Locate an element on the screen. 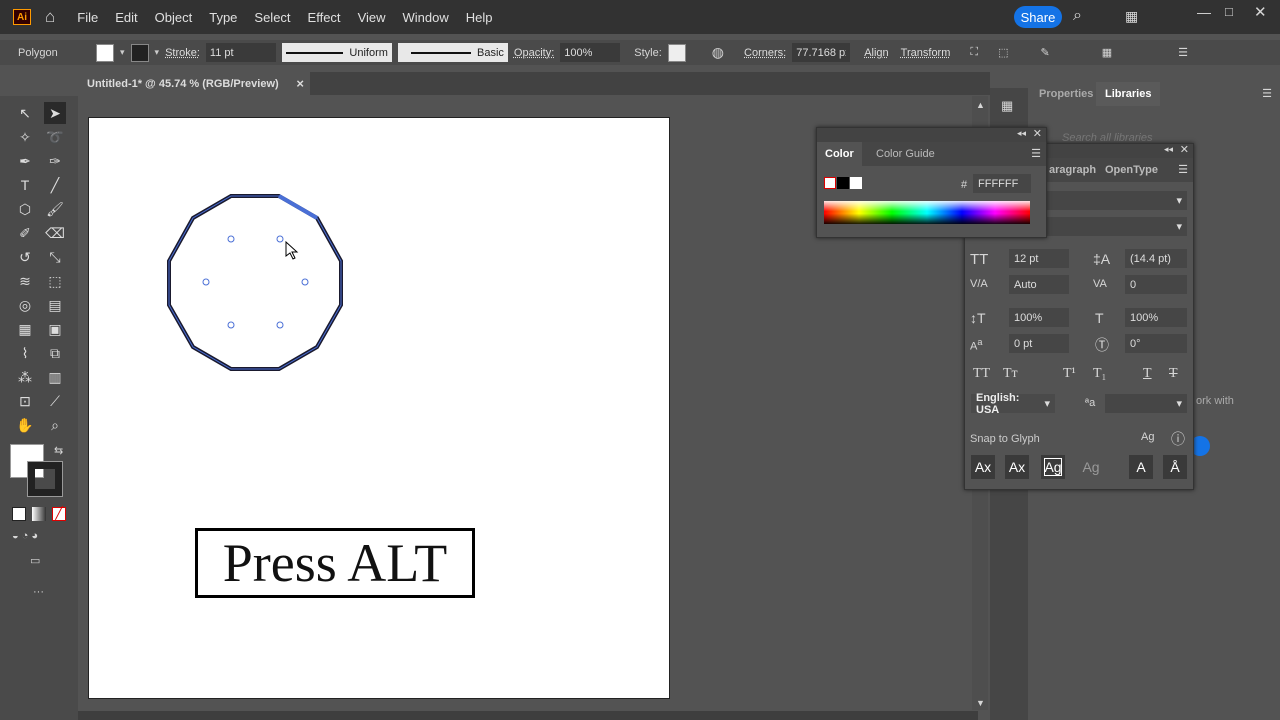 This screenshot has height=720, width=1280. anti-aliasing-select: ▾ is located at coordinates (1146, 403).